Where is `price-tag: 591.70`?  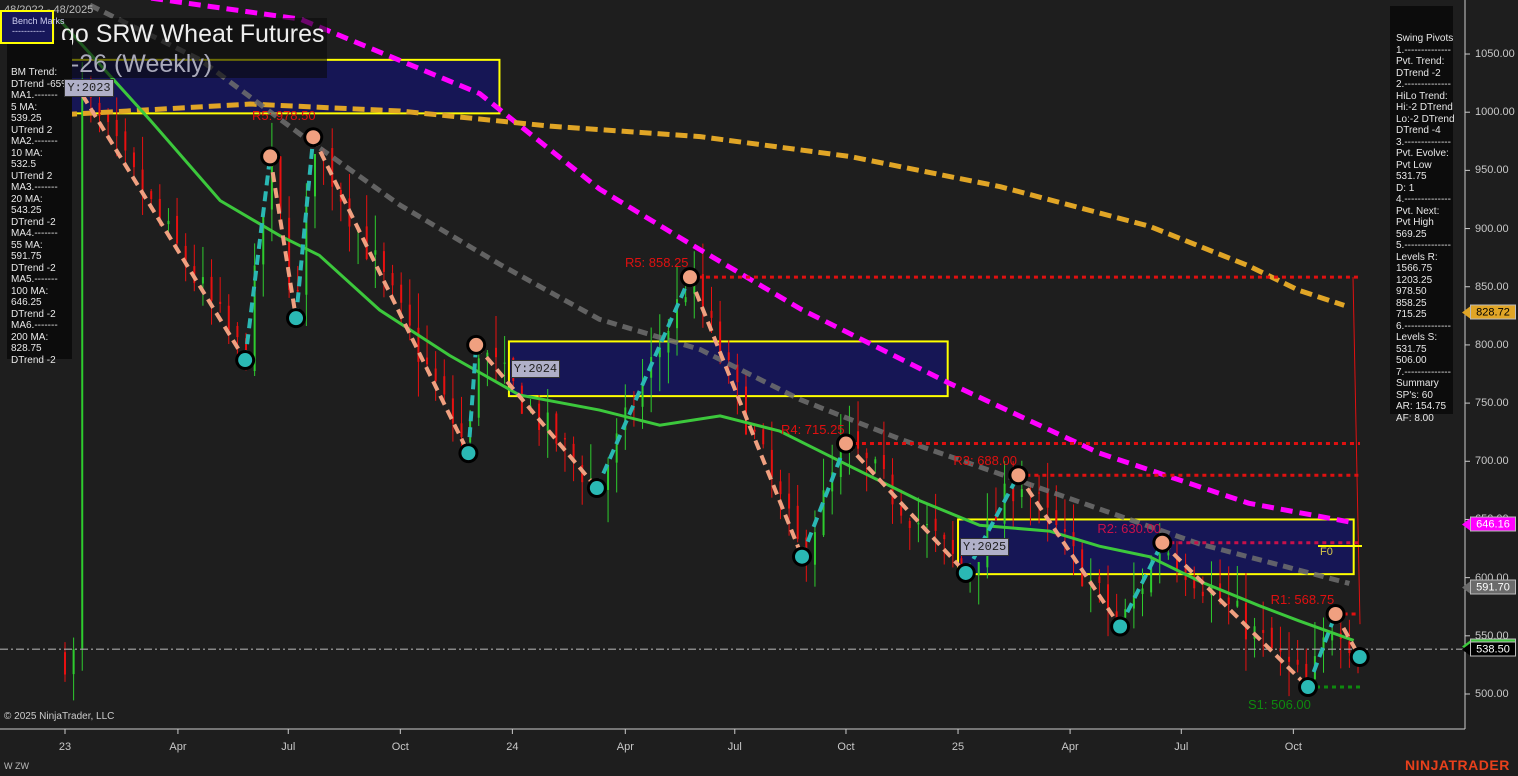 price-tag: 591.70 is located at coordinates (1489, 587).